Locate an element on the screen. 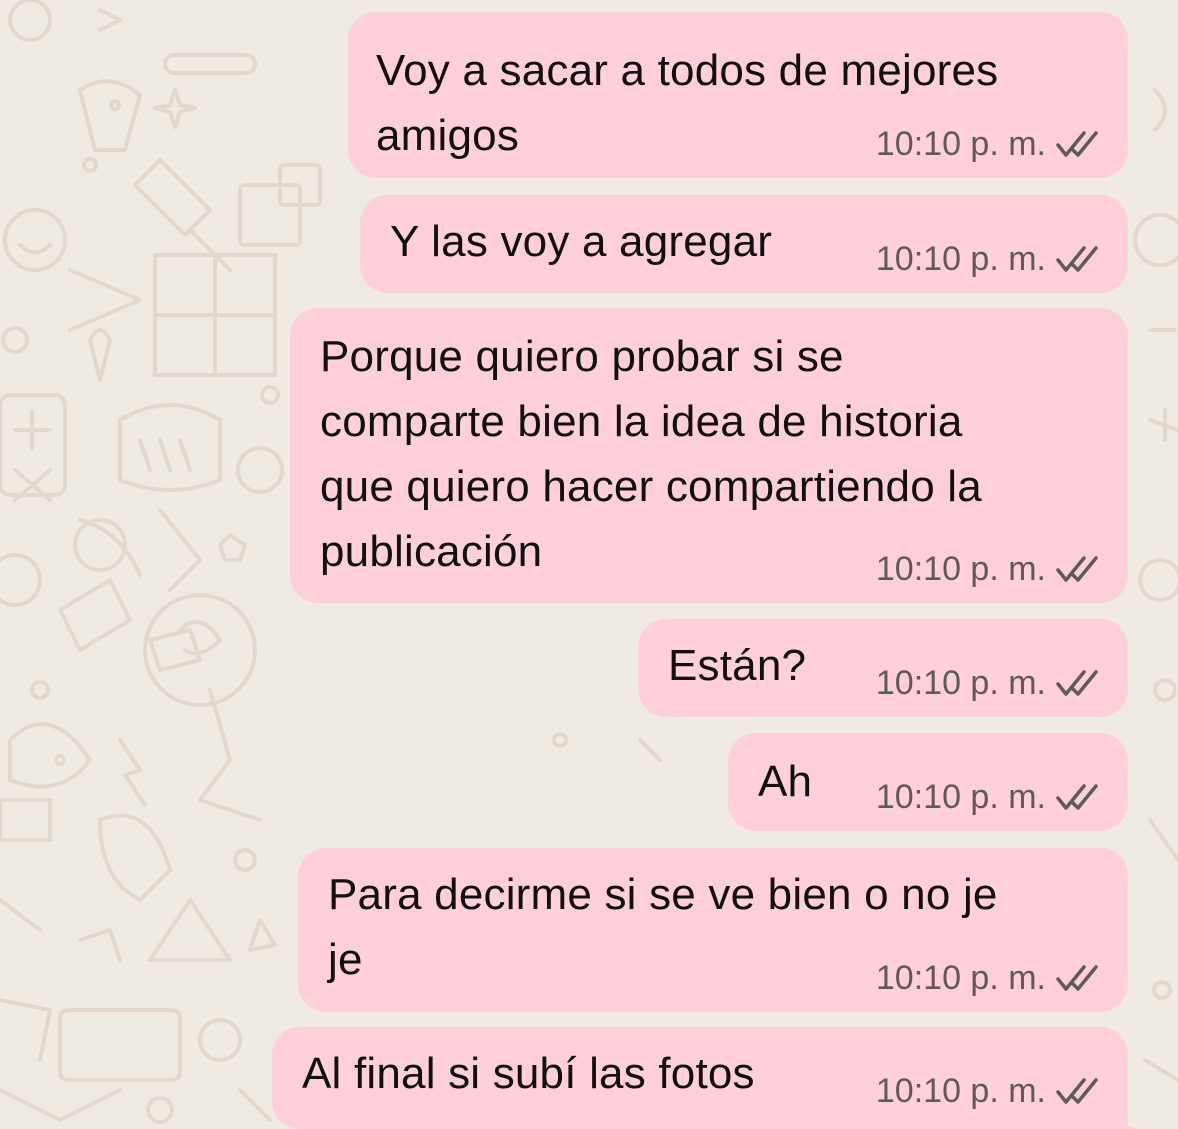  outgoing-message: Ah 10:10 p. m. is located at coordinates (928, 782).